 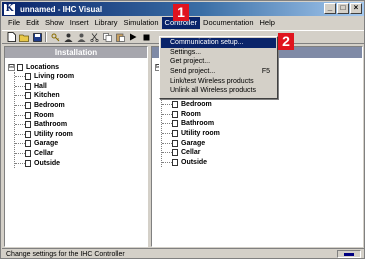 I want to click on user-icon, so click(x=68, y=37).